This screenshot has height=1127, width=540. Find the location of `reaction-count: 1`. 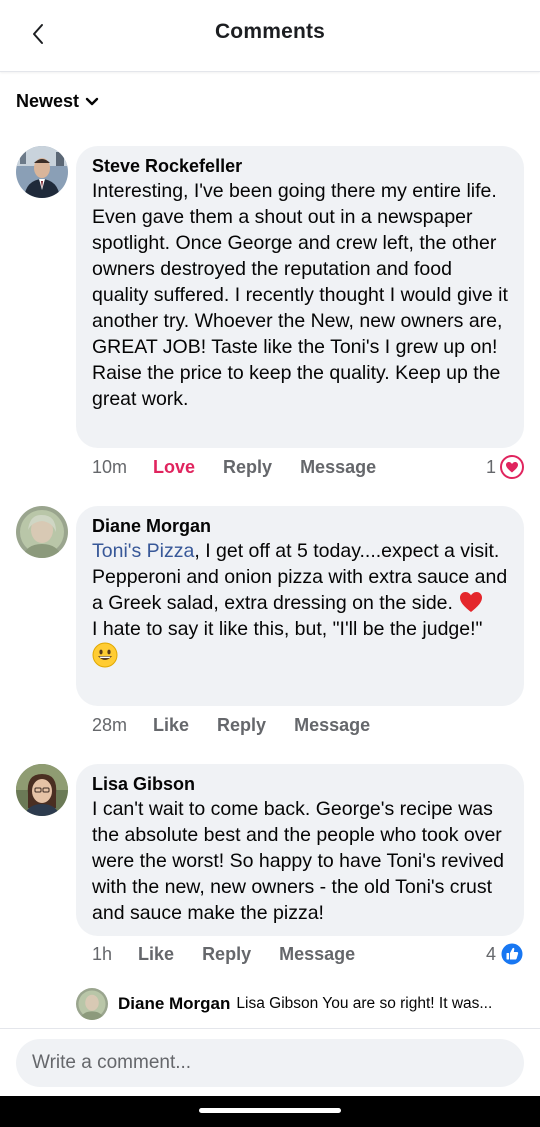

reaction-count: 1 is located at coordinates (505, 467).